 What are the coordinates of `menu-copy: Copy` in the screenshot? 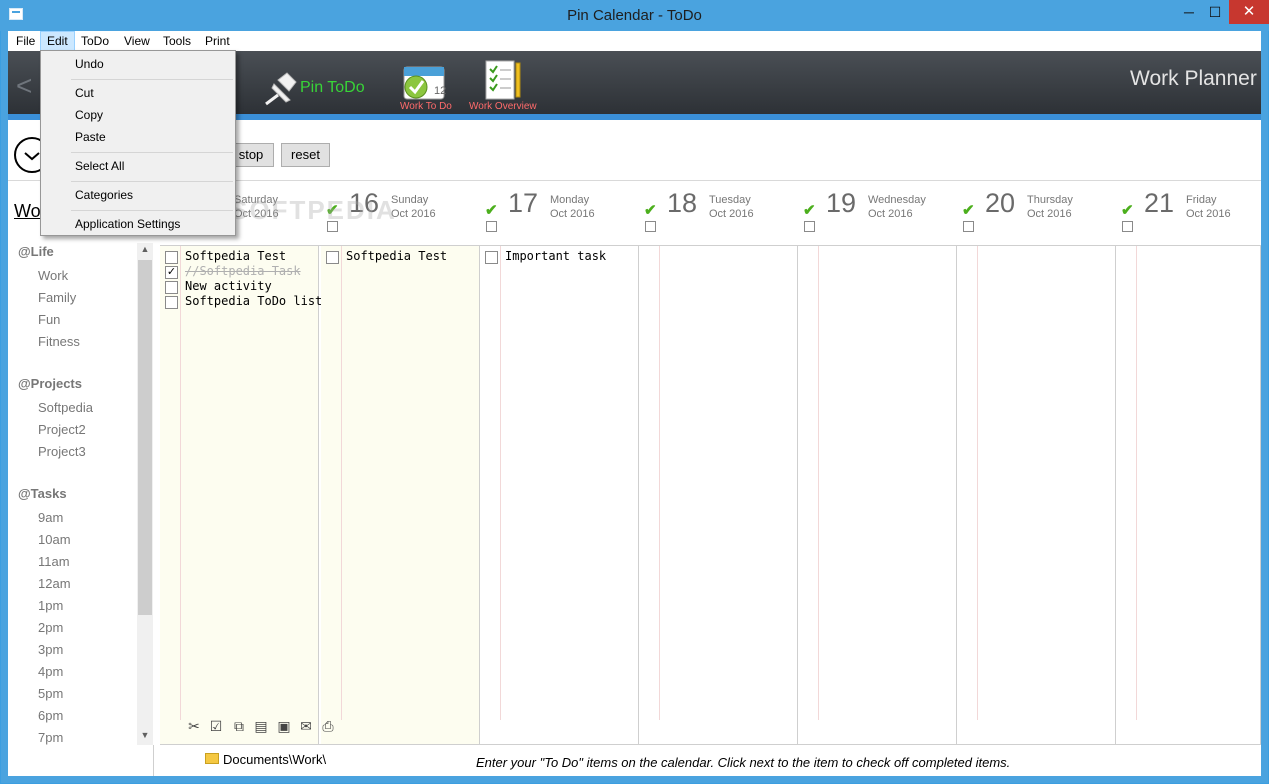 It's located at (89, 115).